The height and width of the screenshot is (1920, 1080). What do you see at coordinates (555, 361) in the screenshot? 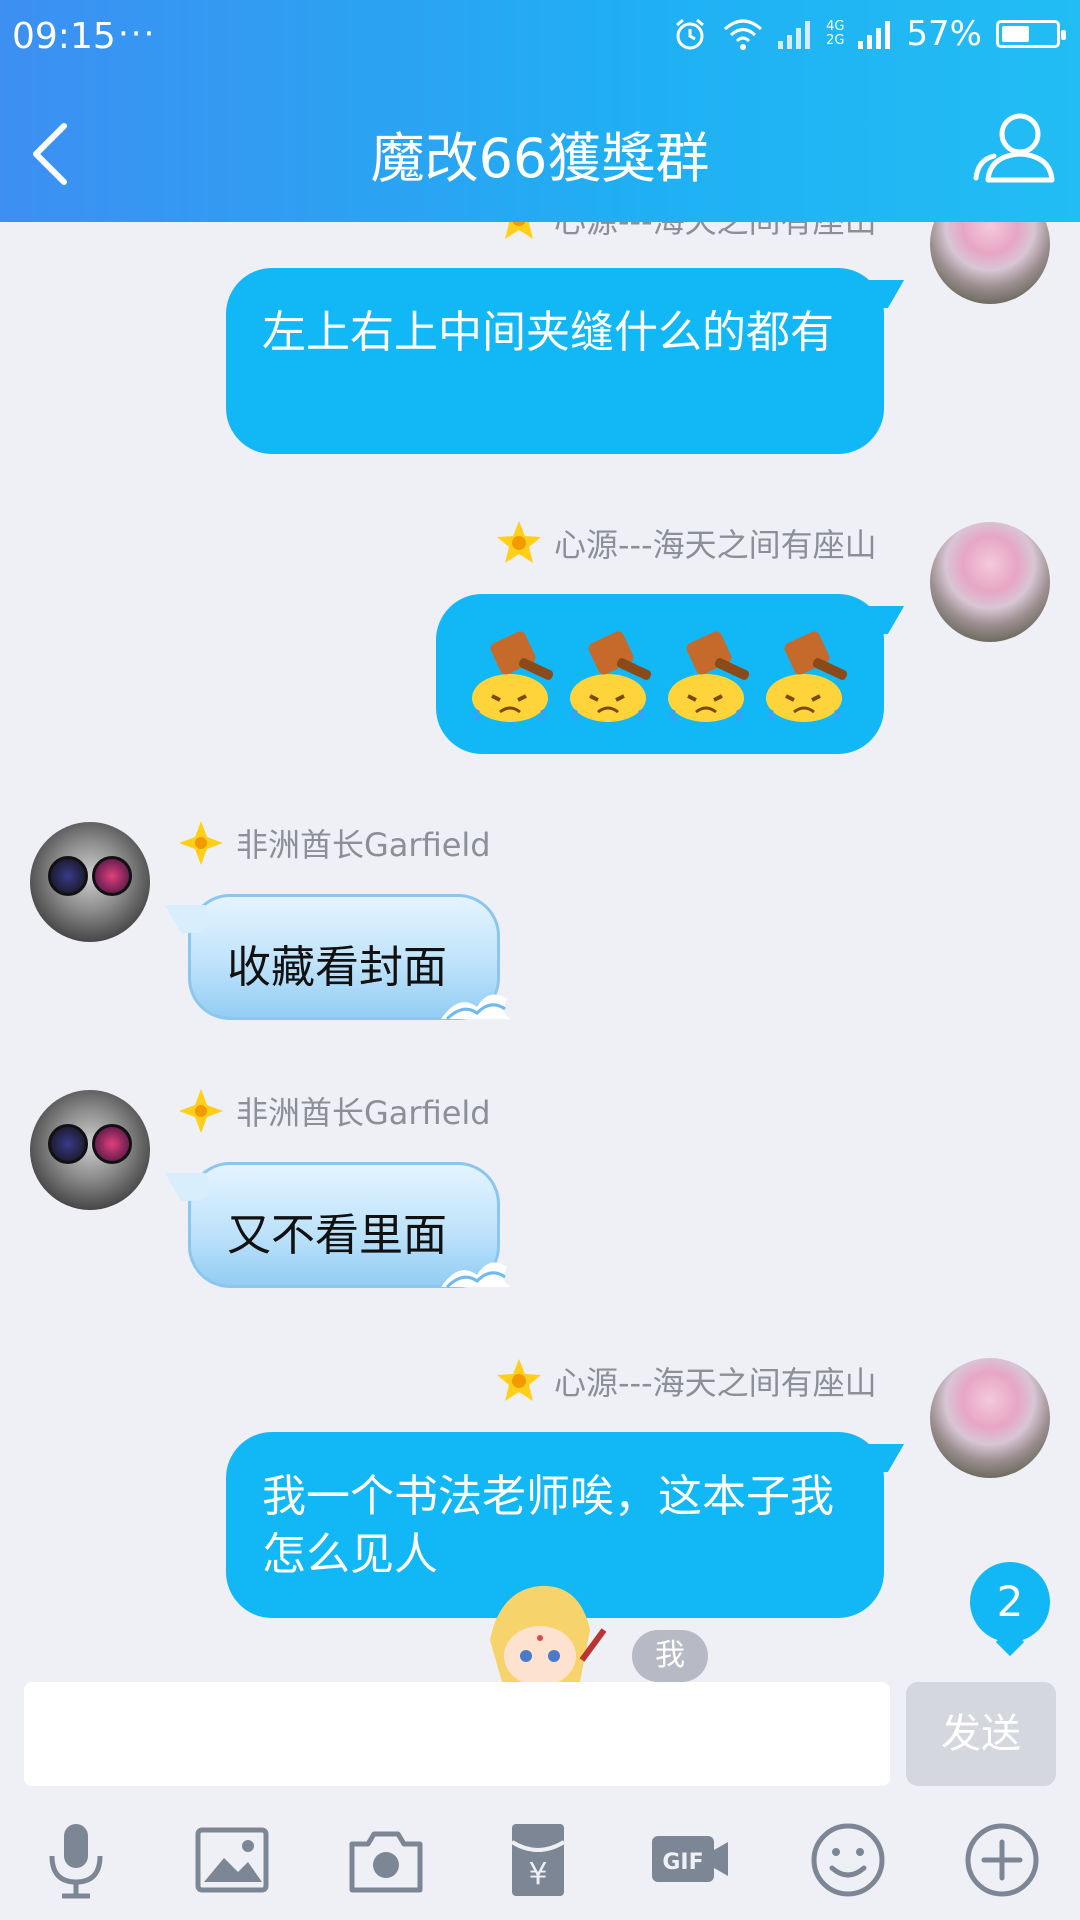
I see `message-bubble: 左上右上中间夹缝什么的都有` at bounding box center [555, 361].